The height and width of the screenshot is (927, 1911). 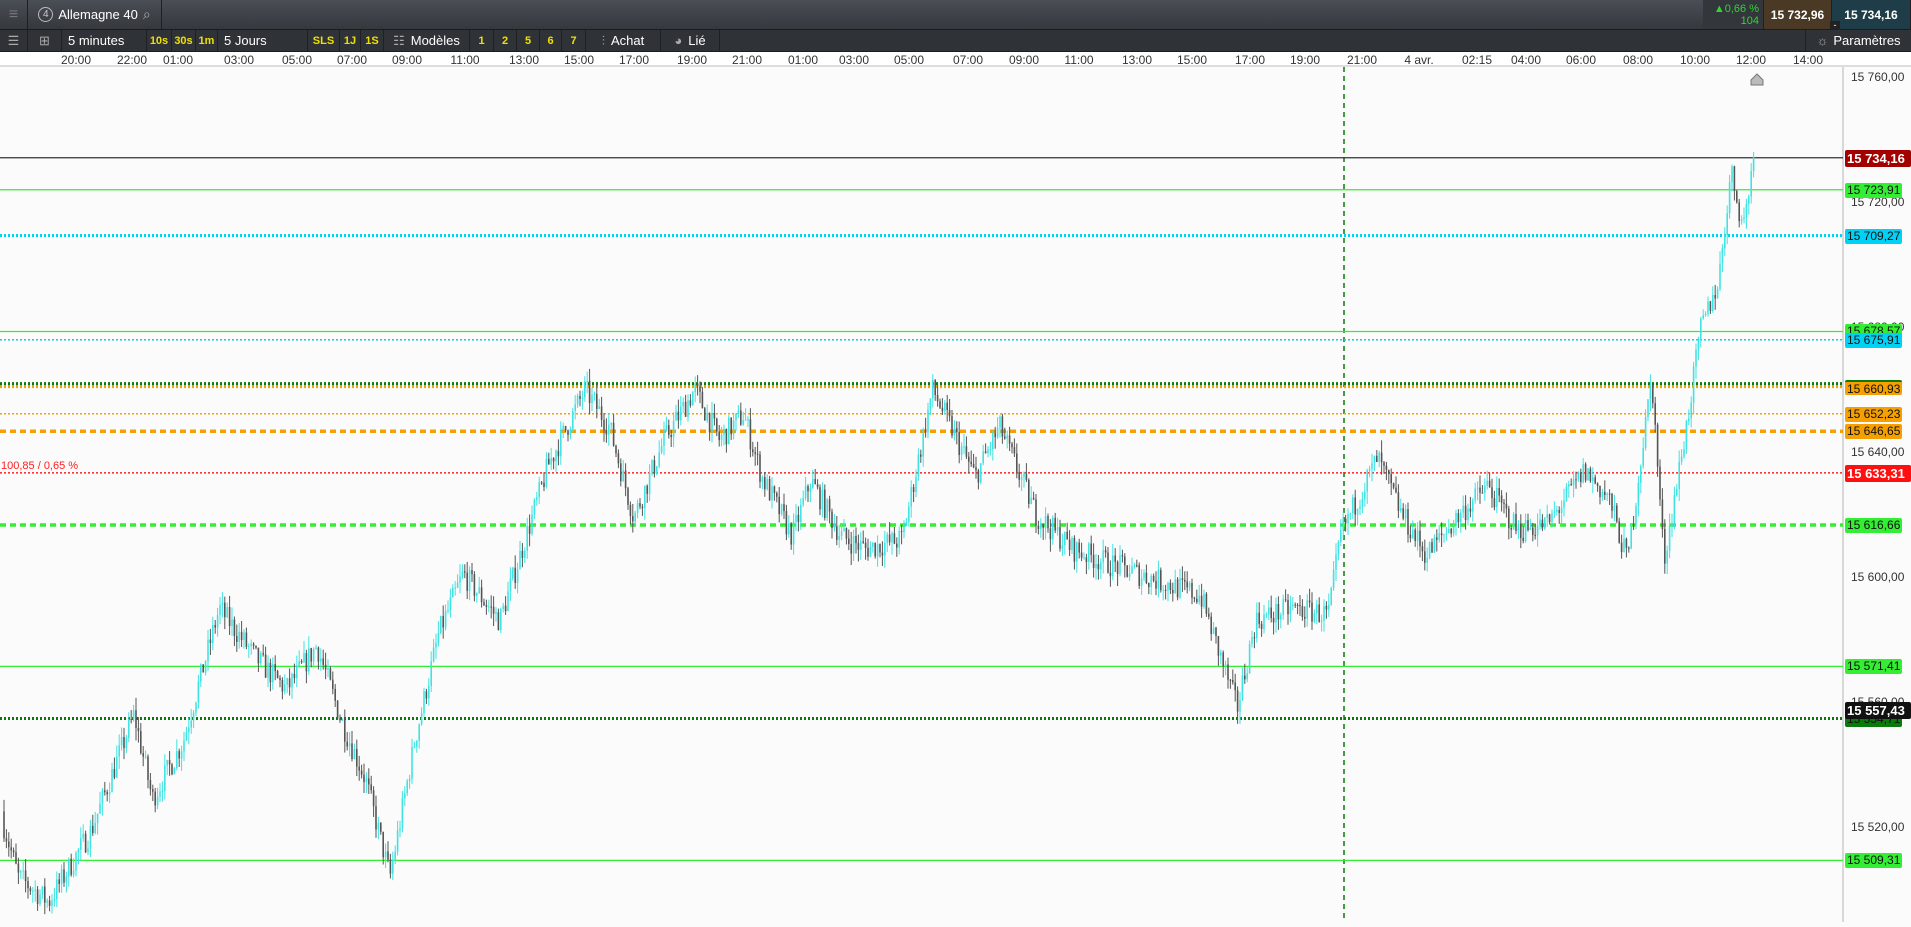 I want to click on period-1m: 1m, so click(x=207, y=40).